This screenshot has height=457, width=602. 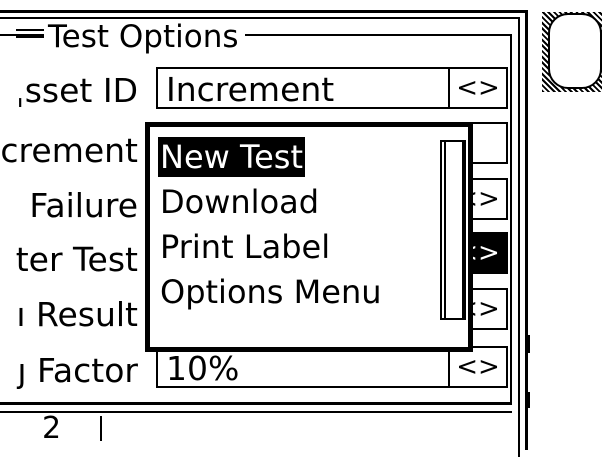 What do you see at coordinates (256, 408) in the screenshot?
I see `bottom-separator` at bounding box center [256, 408].